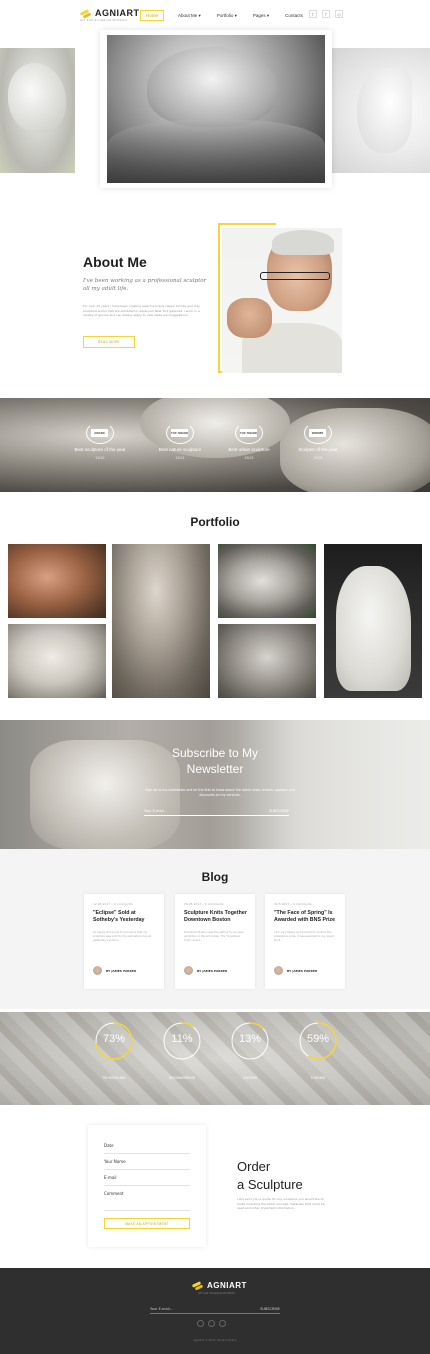 This screenshot has width=430, height=1354. What do you see at coordinates (227, 1285) in the screenshot?
I see `footer-logo-text: AGNIART` at bounding box center [227, 1285].